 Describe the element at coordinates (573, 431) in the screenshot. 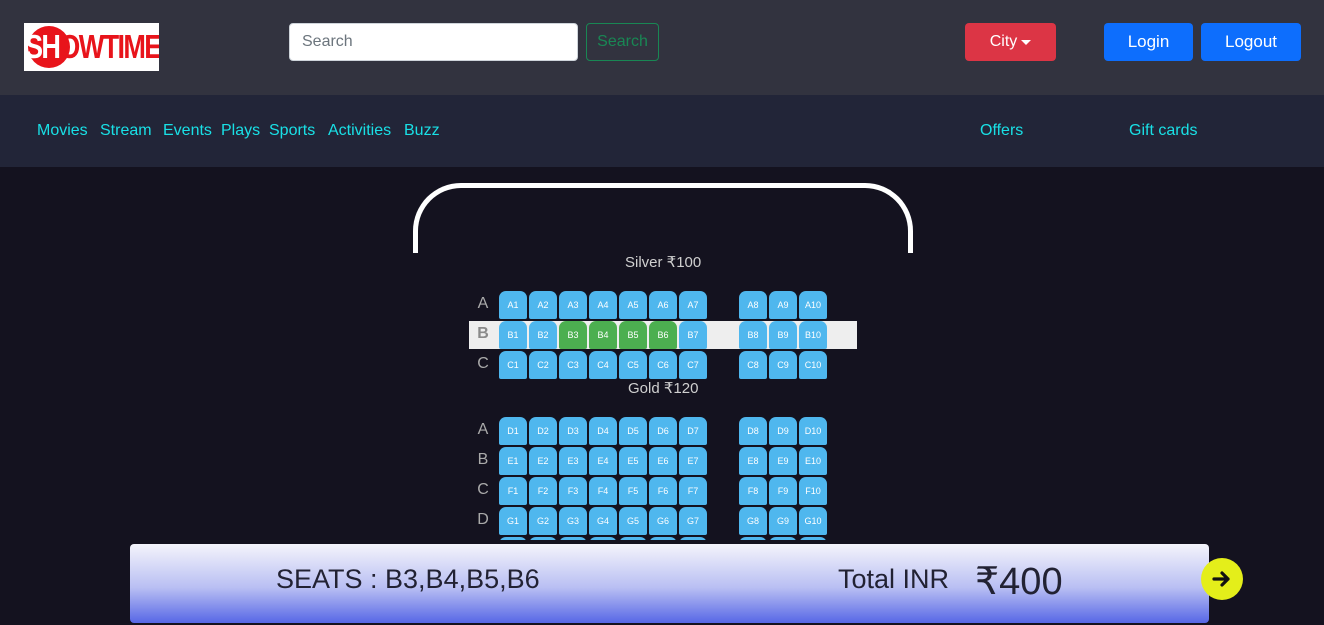

I see `seat: D3` at that location.